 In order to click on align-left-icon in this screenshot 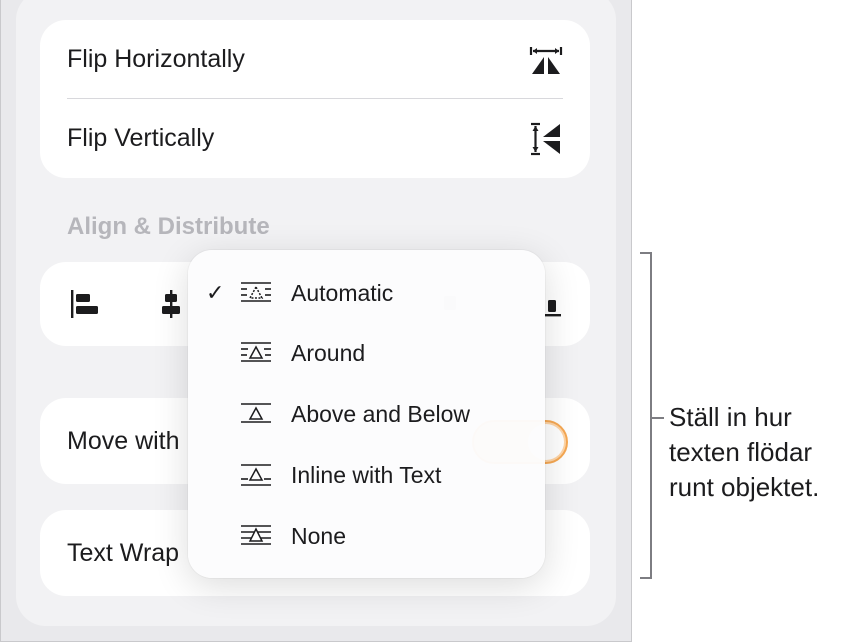, I will do `click(86, 304)`.